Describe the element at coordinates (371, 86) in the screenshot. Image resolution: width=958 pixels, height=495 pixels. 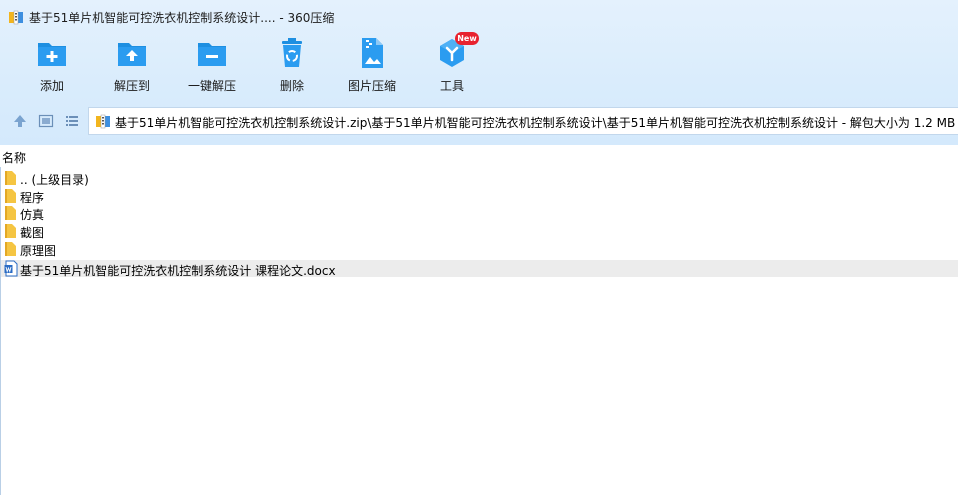
I see `image-compress-label: 图片压缩` at that location.